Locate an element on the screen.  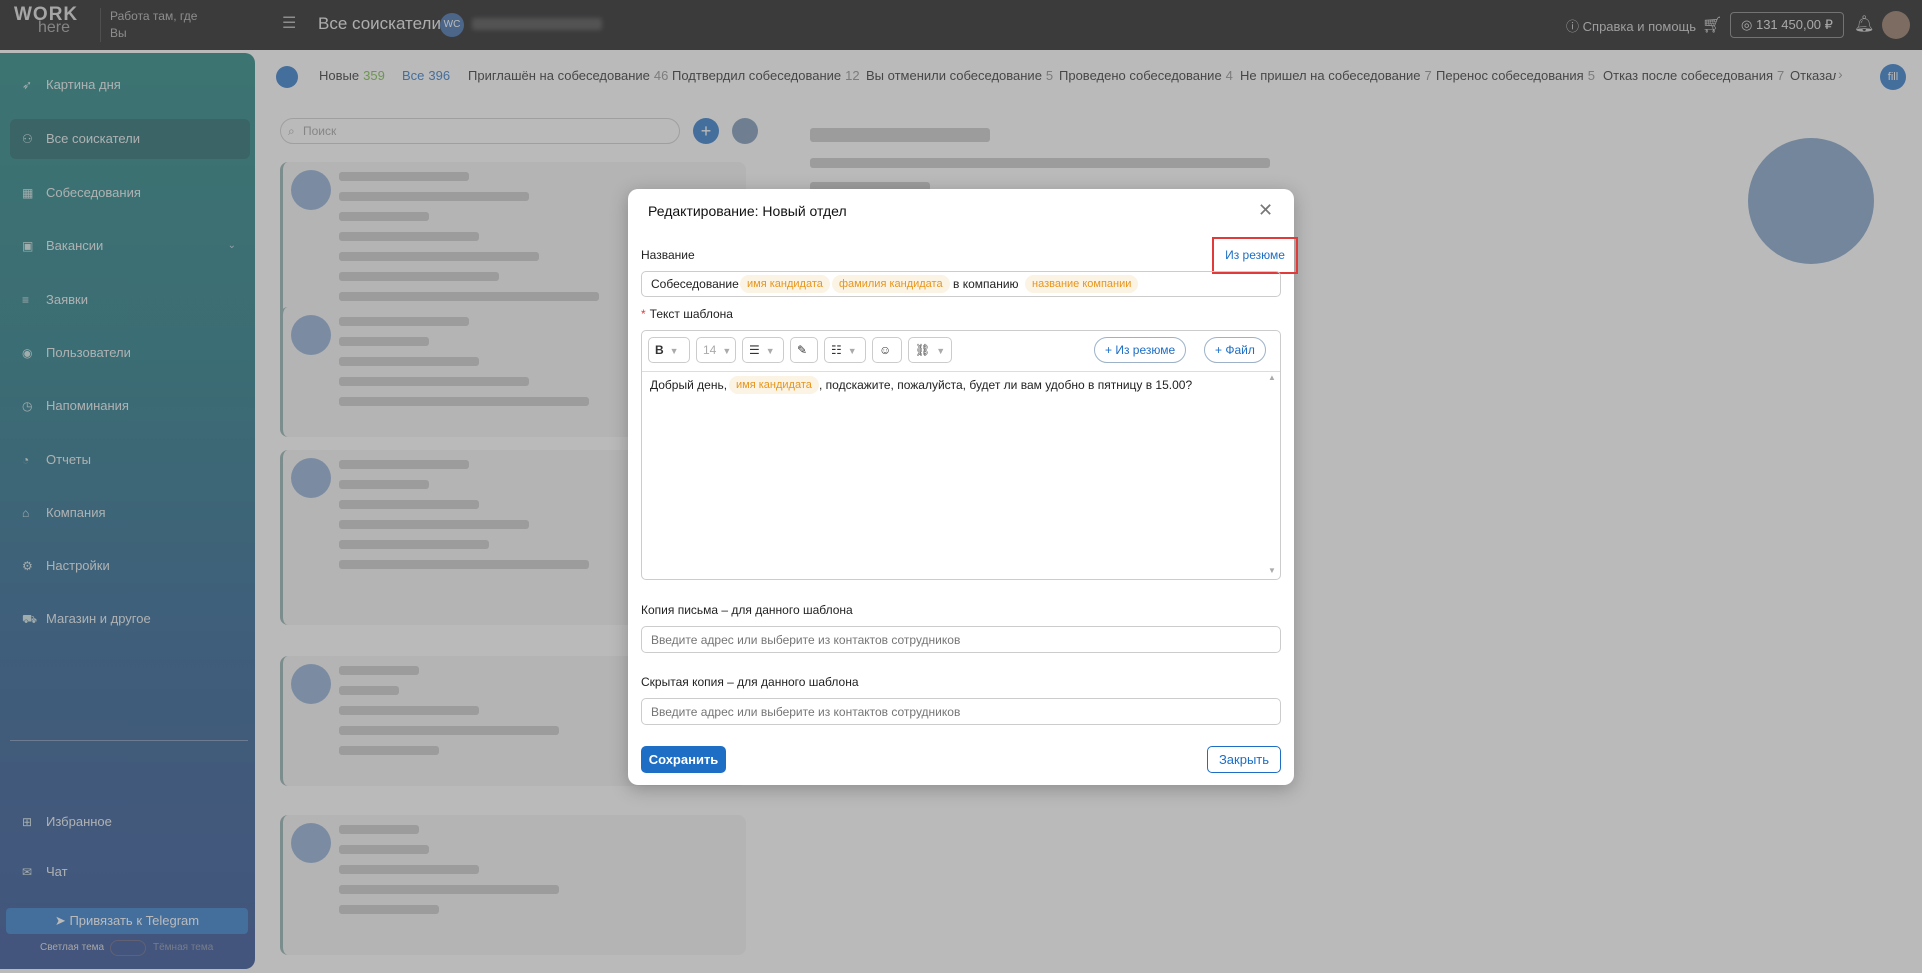
template-label: * Текст шаблона is located at coordinates (687, 314).